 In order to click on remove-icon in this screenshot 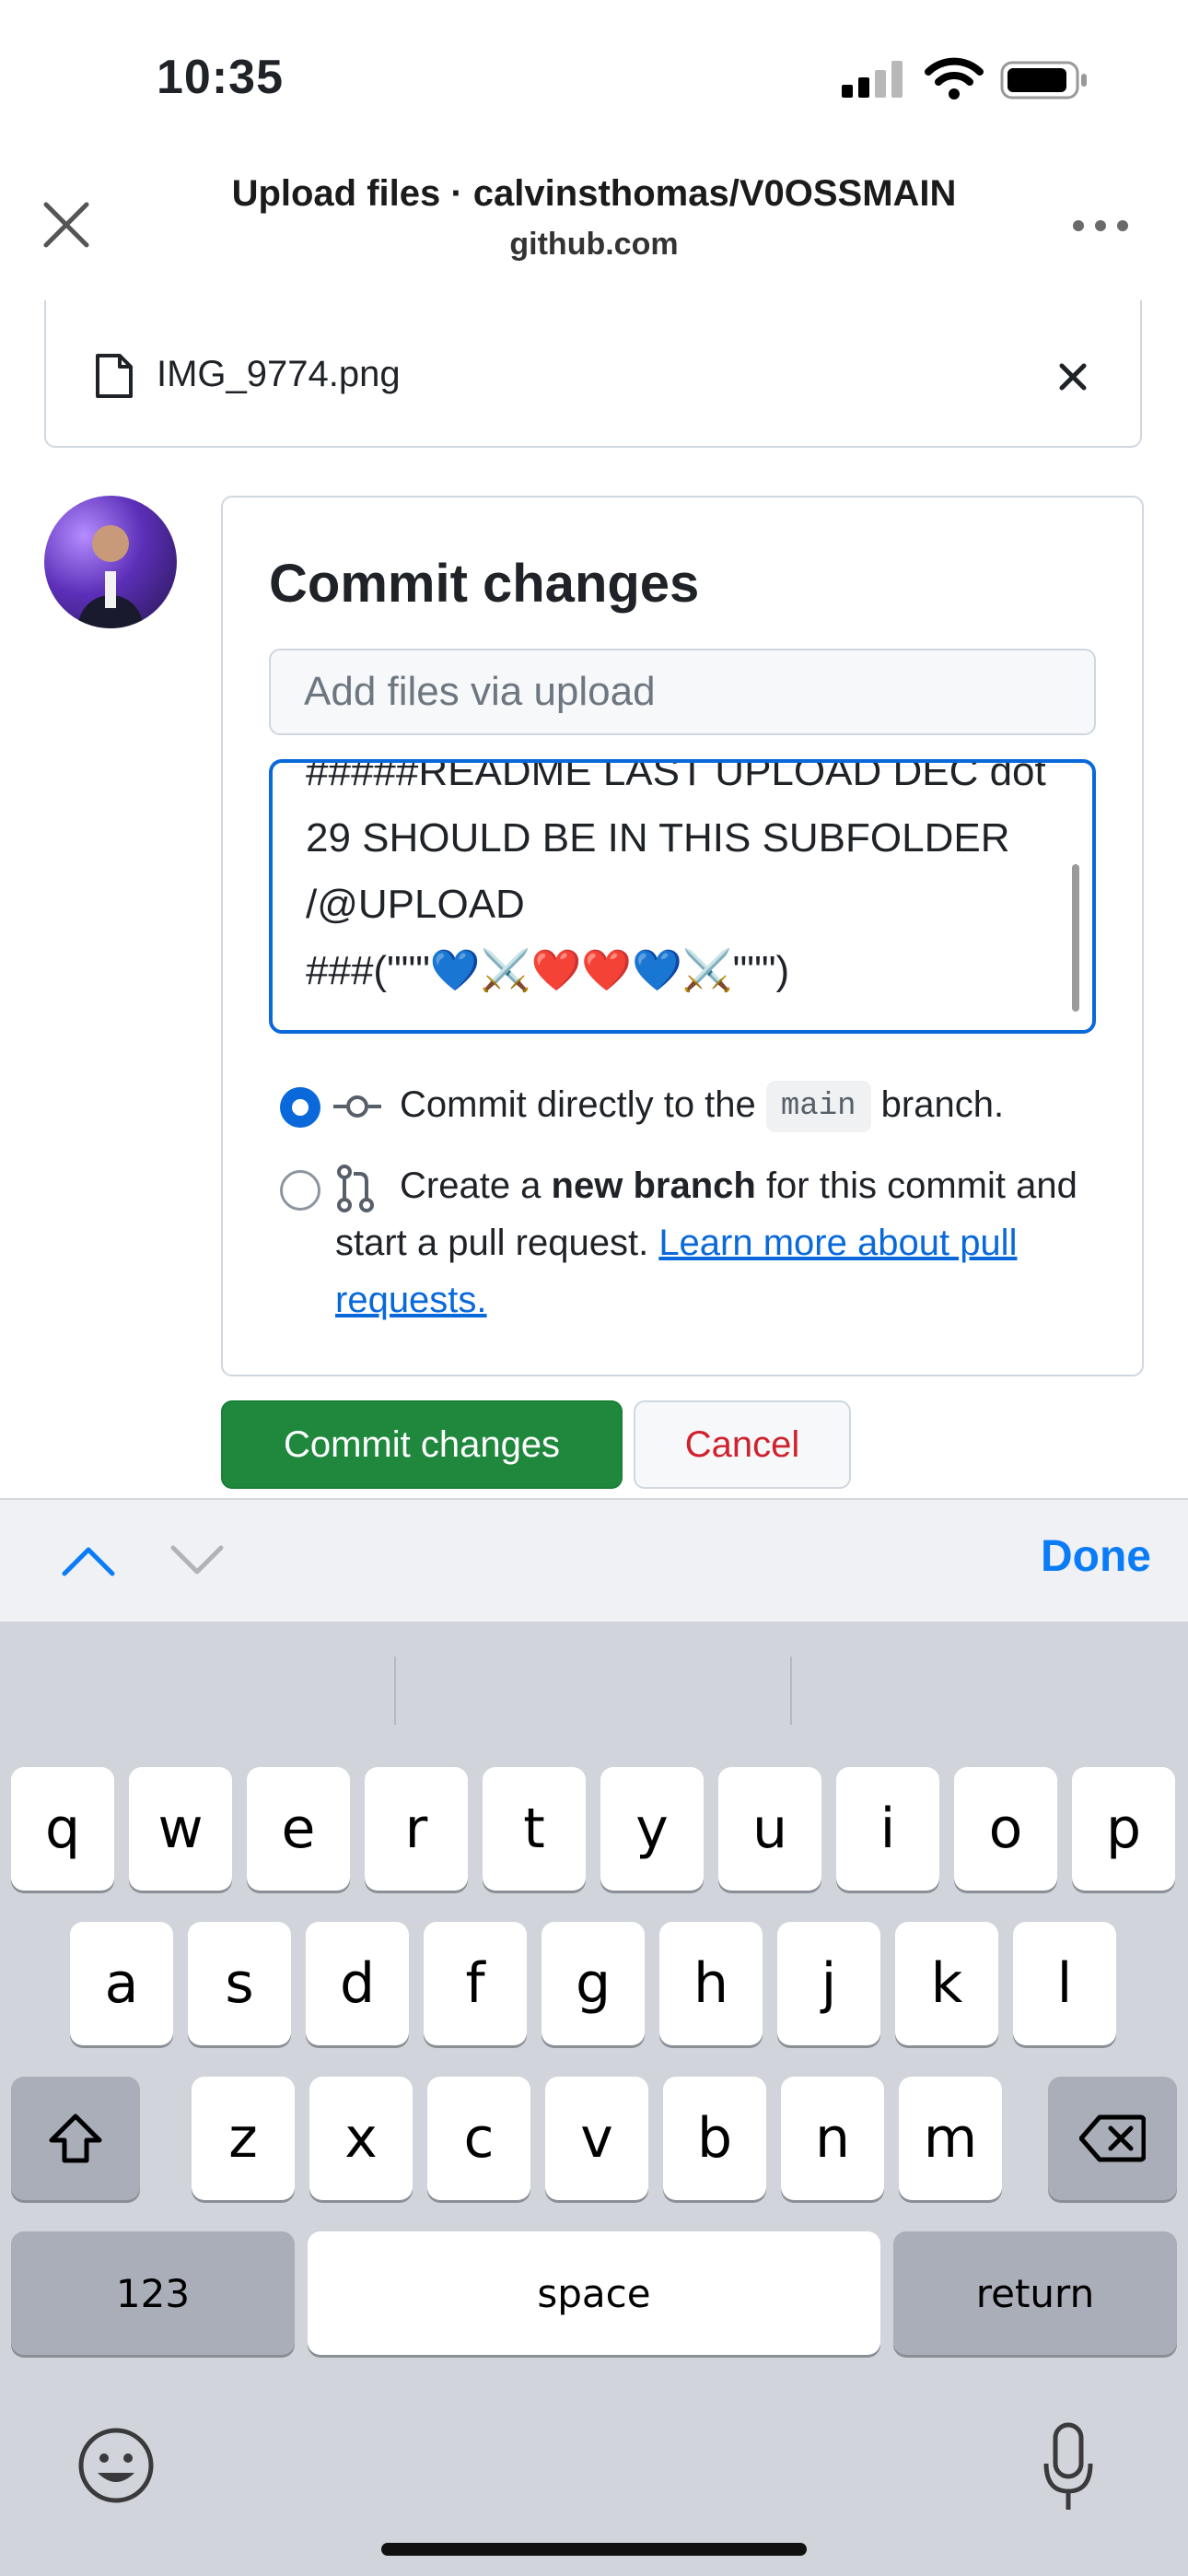, I will do `click(1073, 377)`.